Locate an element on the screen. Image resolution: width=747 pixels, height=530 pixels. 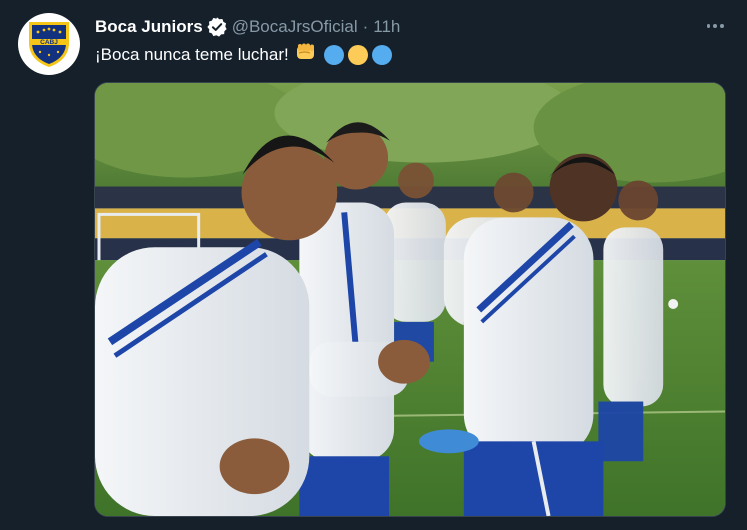
user-handle: @BocaJrsOficial is located at coordinates (295, 27).